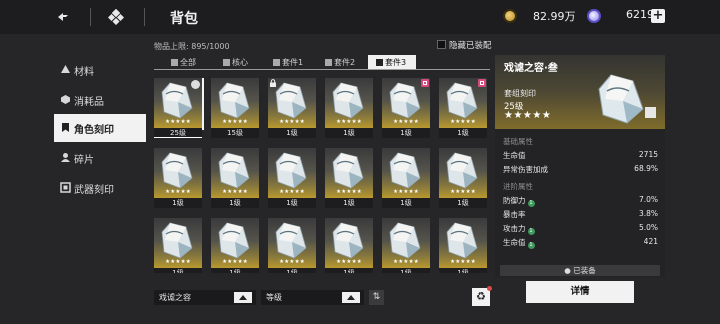 Image resolution: width=720 pixels, height=324 pixels. I want to click on tab-core: 核心, so click(235, 62).